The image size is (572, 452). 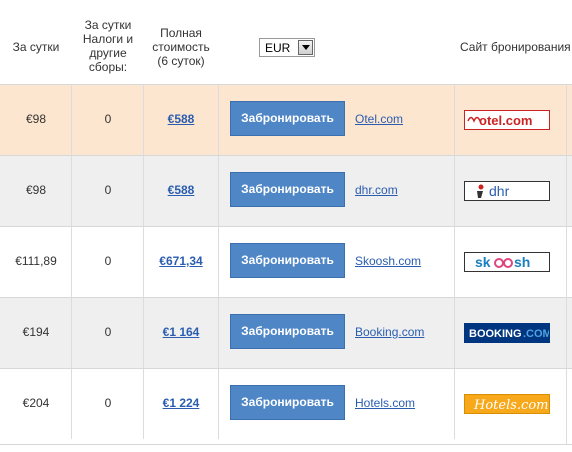 I want to click on booking-logo: BOOKING .COM, so click(x=507, y=333).